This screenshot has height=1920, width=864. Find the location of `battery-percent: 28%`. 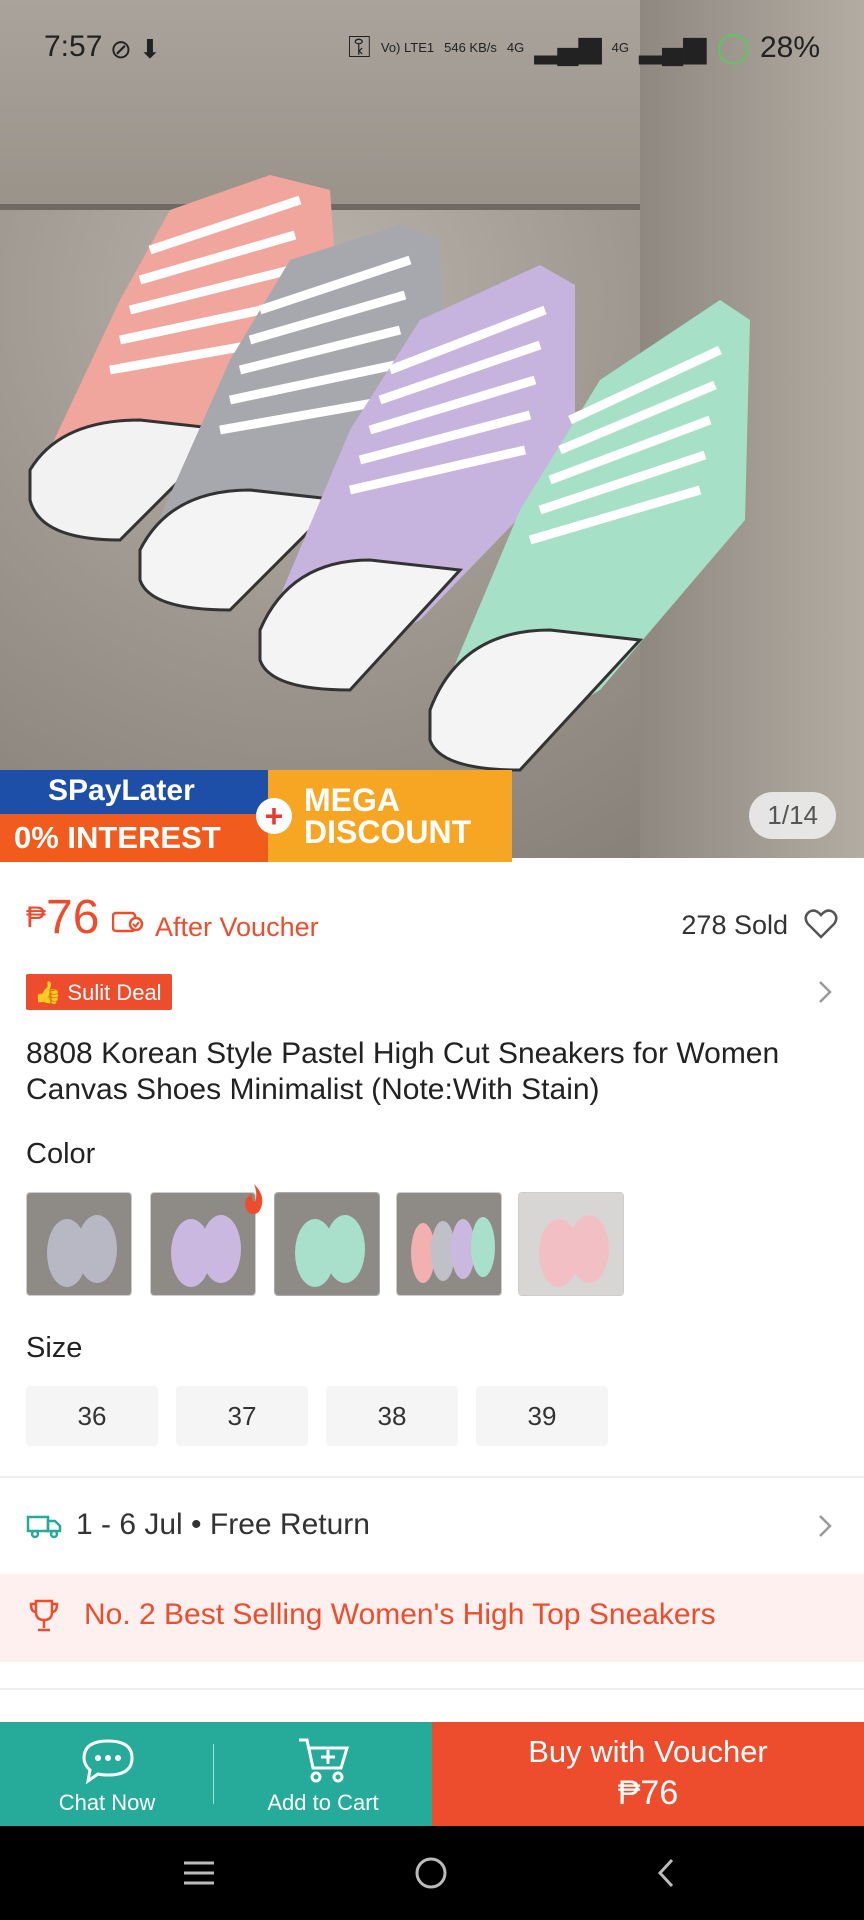

battery-percent: 28% is located at coordinates (789, 47).